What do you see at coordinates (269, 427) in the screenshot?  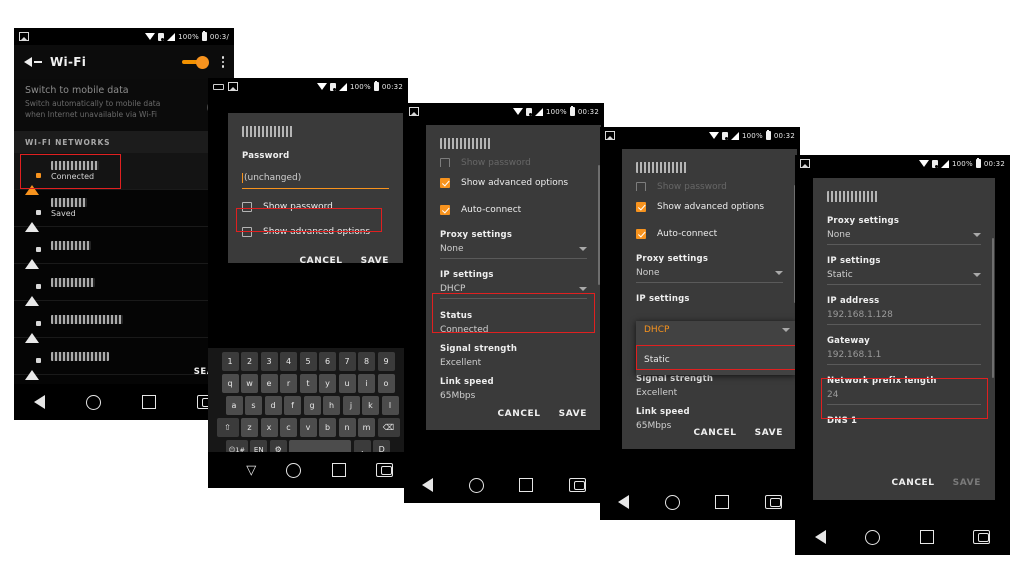 I see `key-x: x` at bounding box center [269, 427].